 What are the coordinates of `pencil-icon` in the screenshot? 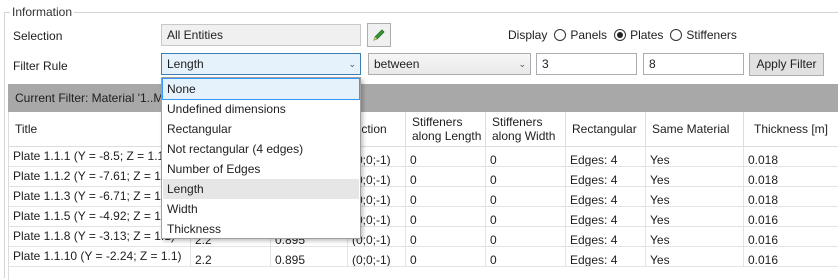 It's located at (379, 35).